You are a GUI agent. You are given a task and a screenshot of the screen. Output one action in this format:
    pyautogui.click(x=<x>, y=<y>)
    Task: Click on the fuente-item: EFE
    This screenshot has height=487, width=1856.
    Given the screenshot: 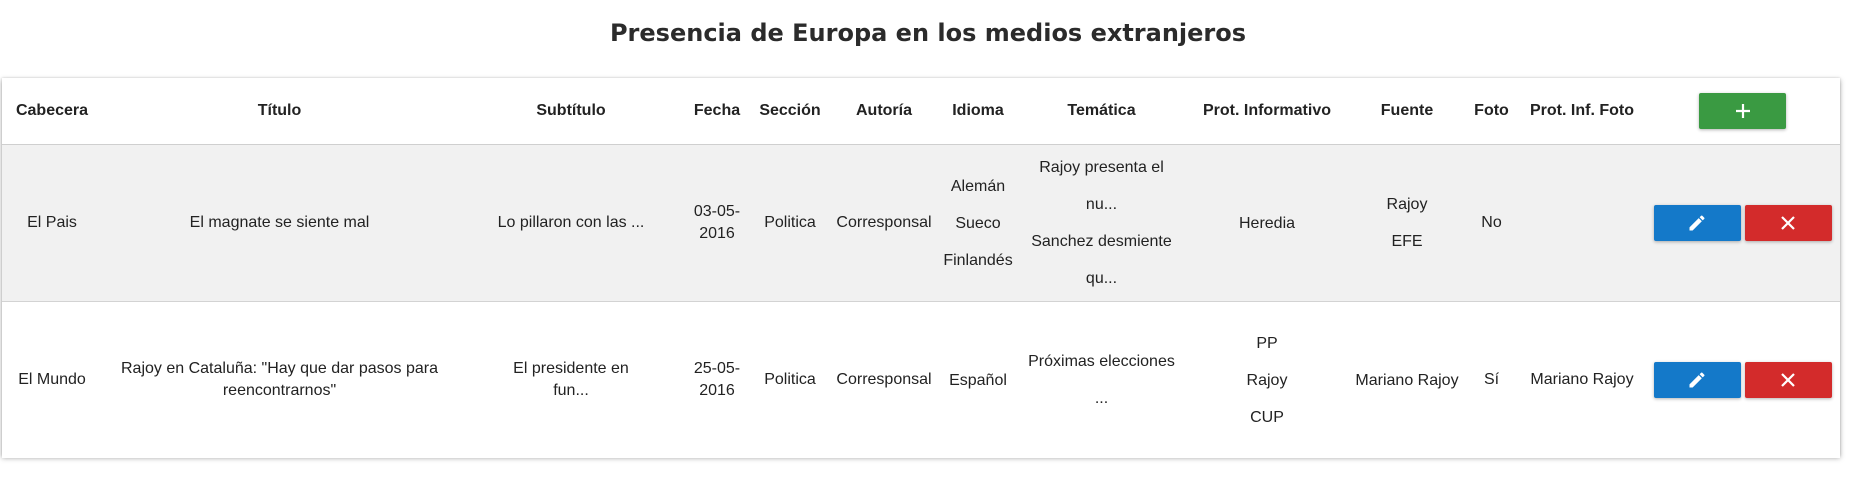 What is the action you would take?
    pyautogui.click(x=1407, y=241)
    